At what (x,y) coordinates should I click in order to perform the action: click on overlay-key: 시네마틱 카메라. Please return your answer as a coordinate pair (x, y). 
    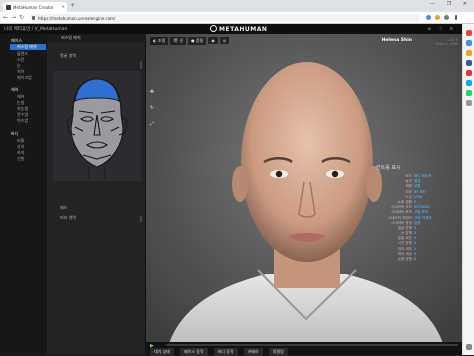
    Looking at the image, I should click on (399, 217).